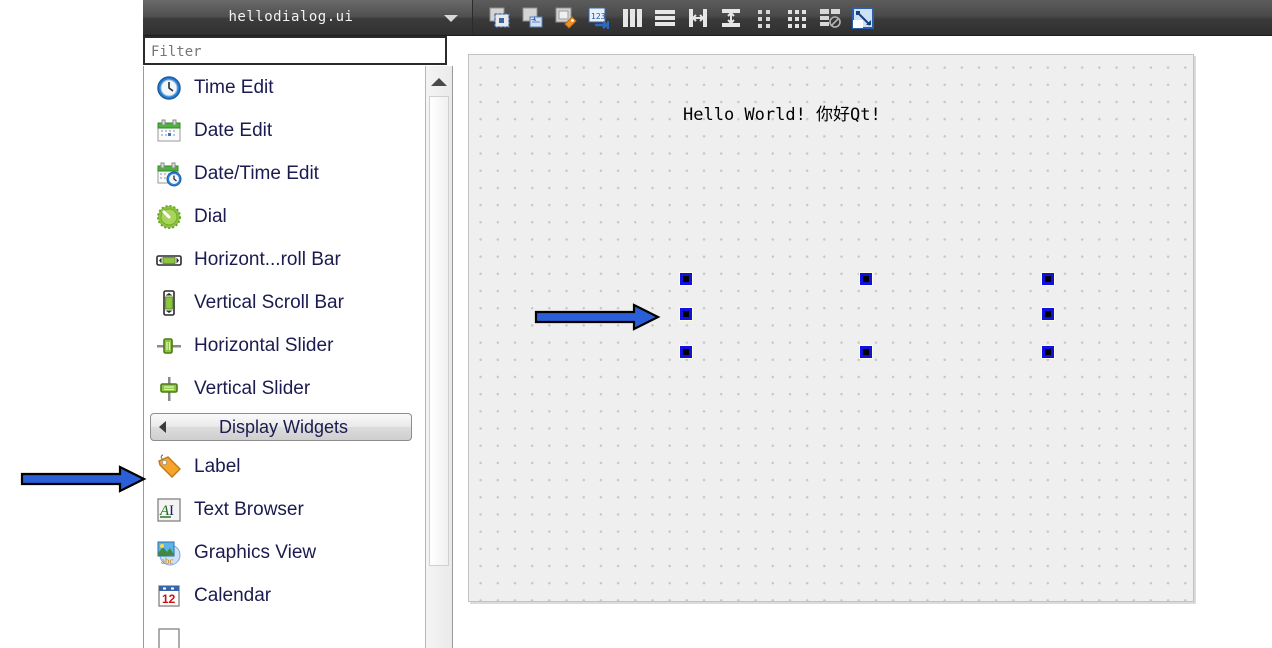 This screenshot has height=648, width=1272. I want to click on list-item: Horizontal Slider, so click(281, 345).